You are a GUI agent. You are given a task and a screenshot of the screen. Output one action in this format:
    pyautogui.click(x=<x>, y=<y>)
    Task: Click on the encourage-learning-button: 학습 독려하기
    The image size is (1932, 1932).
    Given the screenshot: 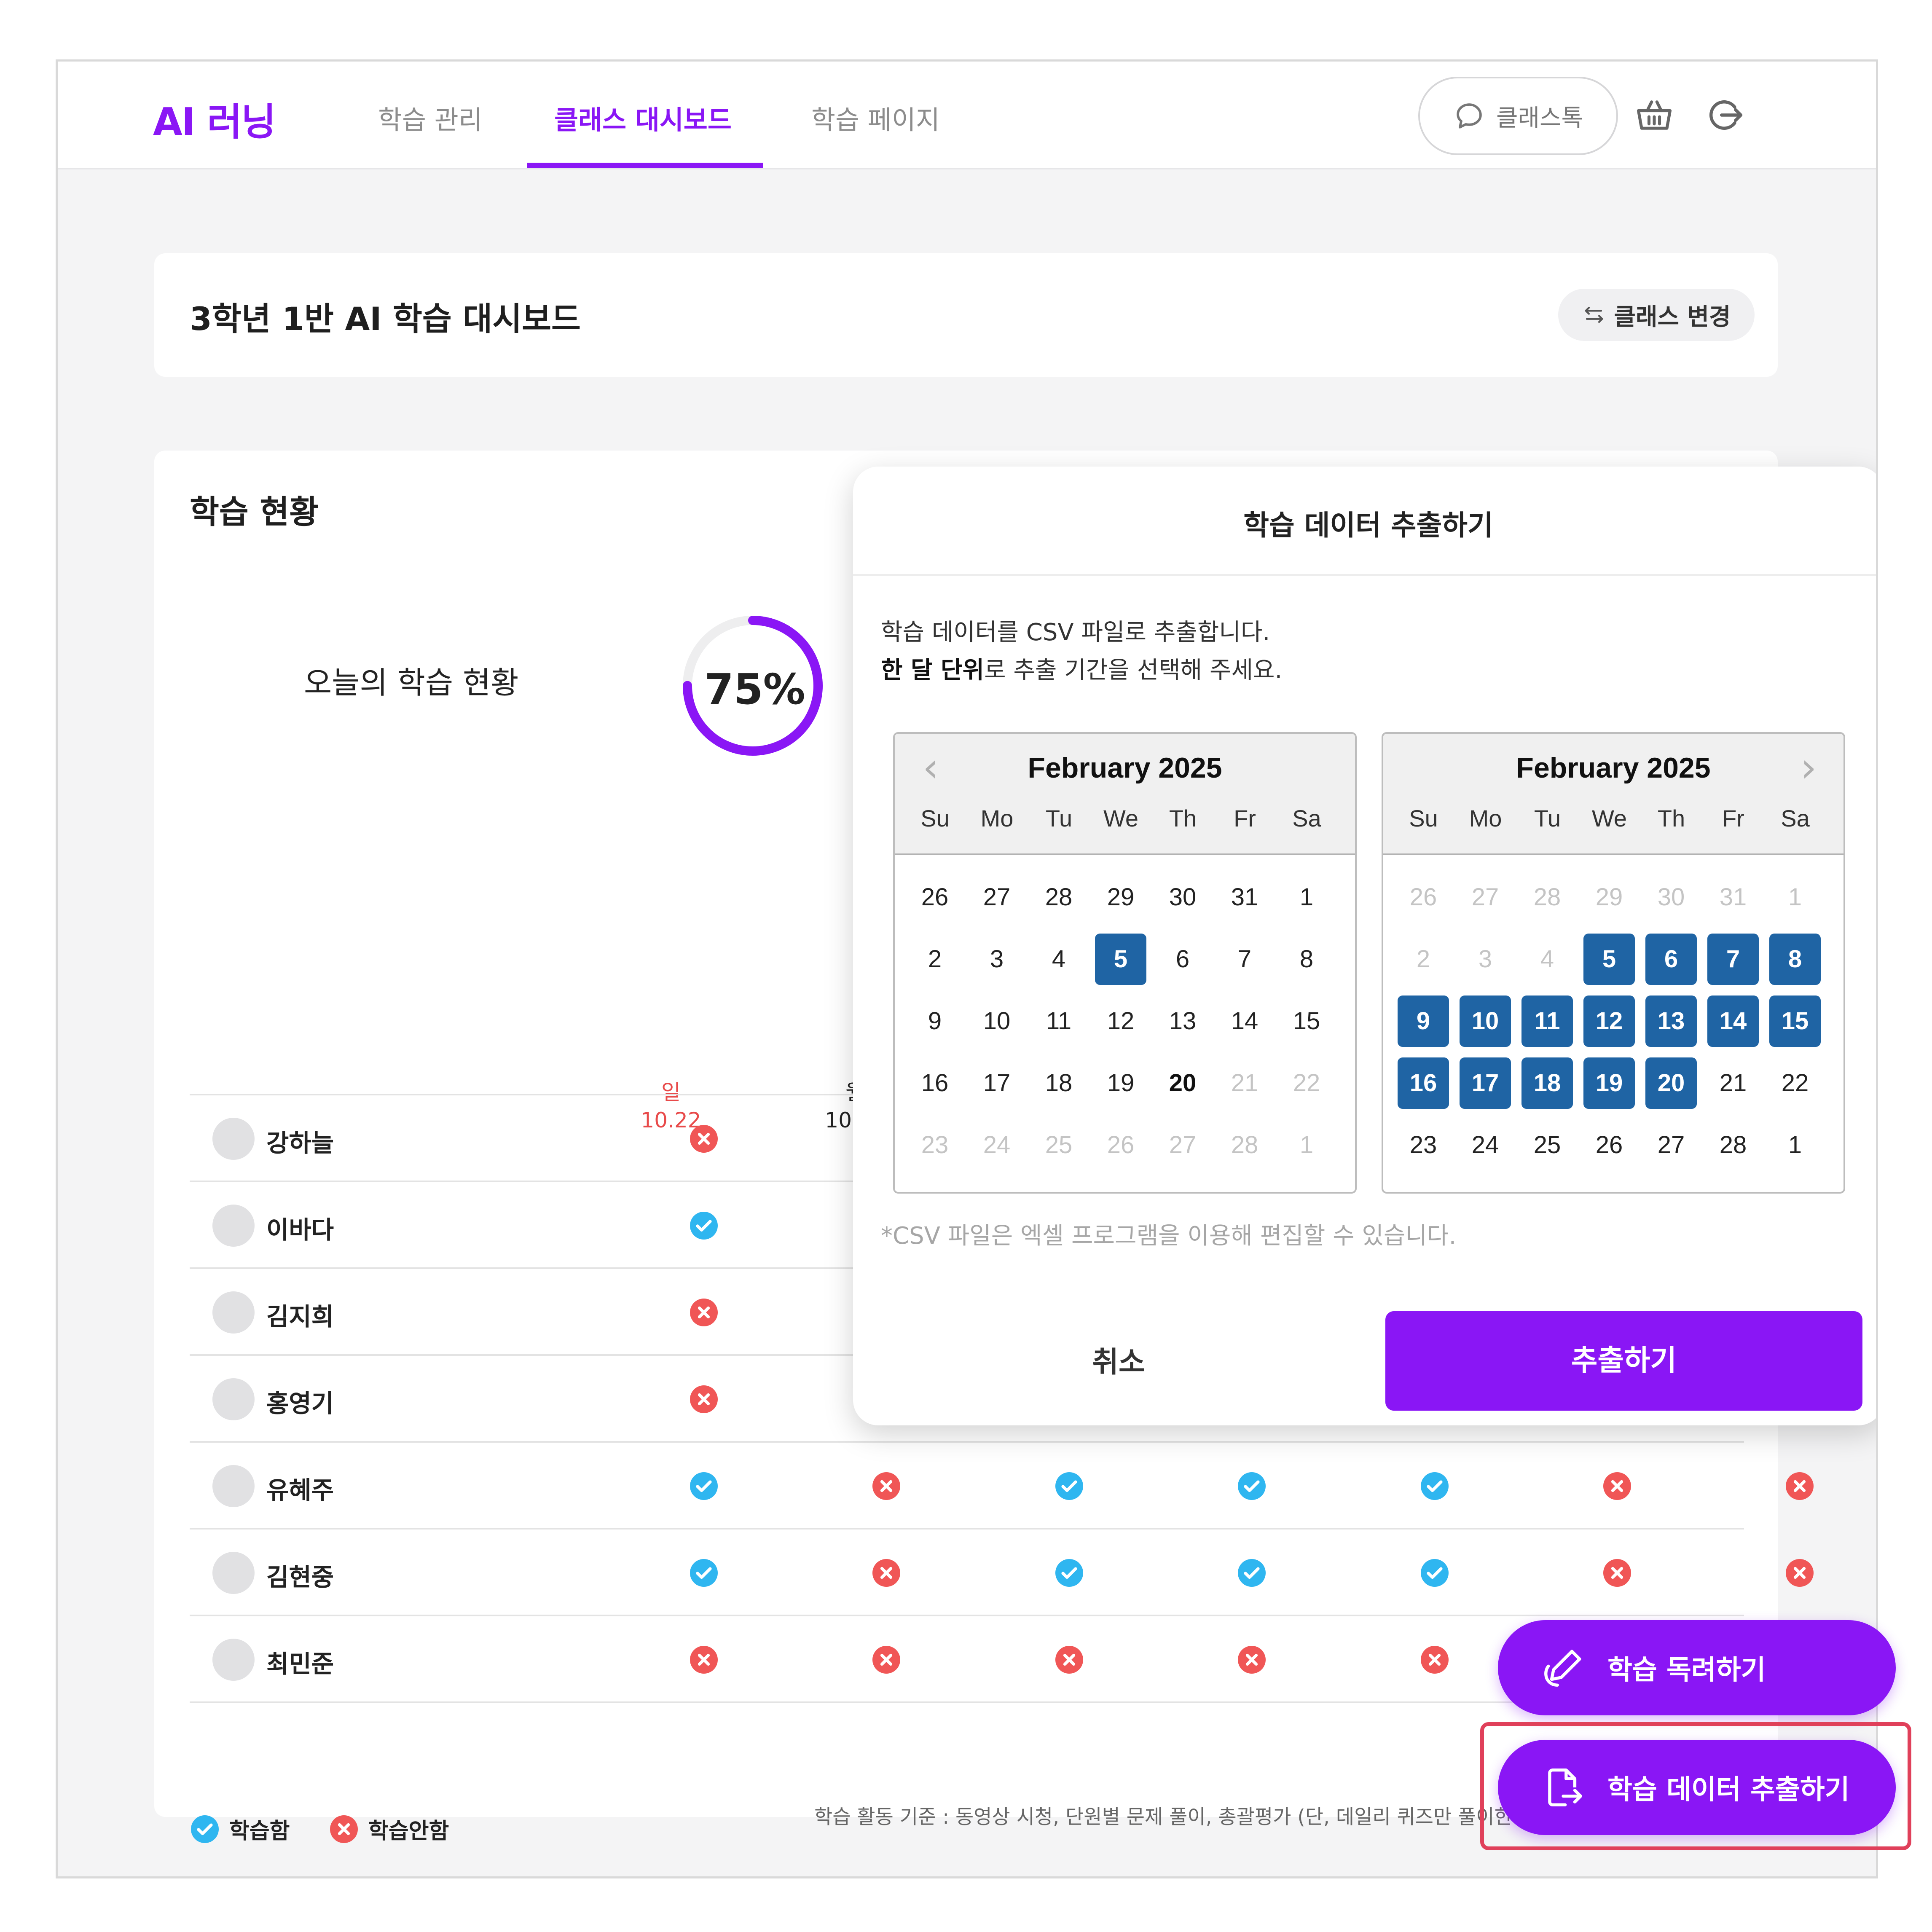 What is the action you would take?
    pyautogui.click(x=1697, y=1667)
    